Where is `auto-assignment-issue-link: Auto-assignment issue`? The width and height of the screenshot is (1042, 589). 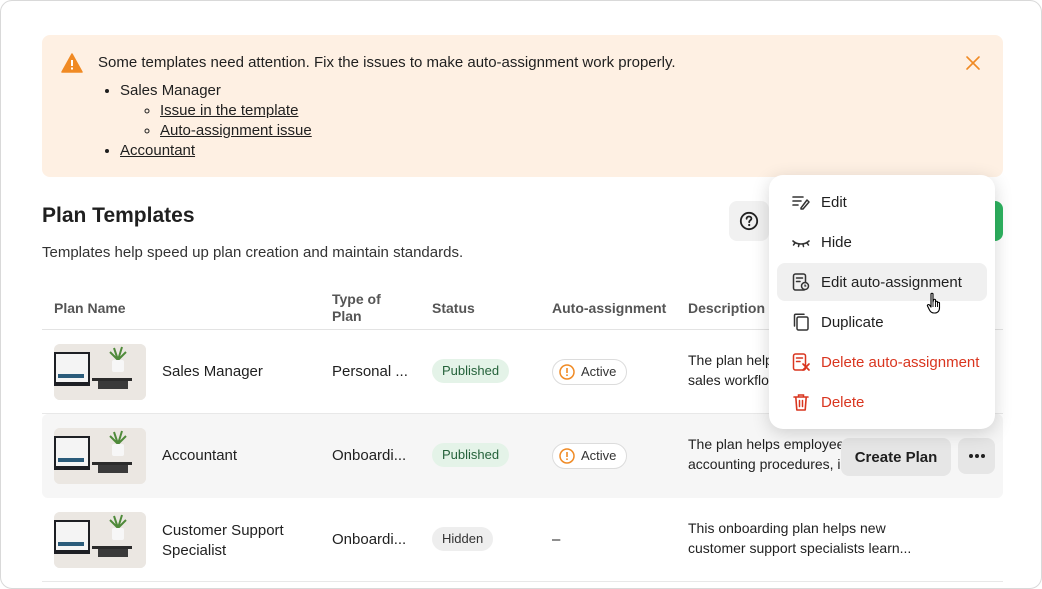 auto-assignment-issue-link: Auto-assignment issue is located at coordinates (236, 130).